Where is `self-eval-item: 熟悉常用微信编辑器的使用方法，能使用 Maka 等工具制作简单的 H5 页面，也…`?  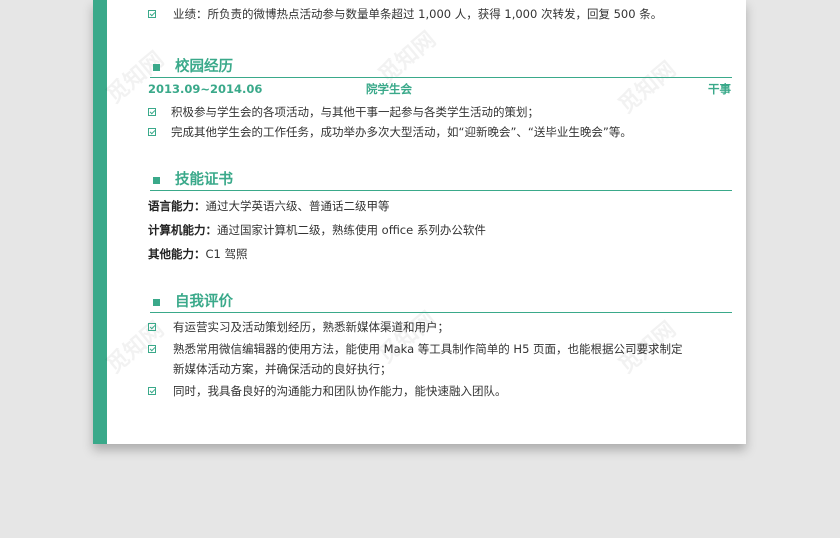 self-eval-item: 熟悉常用微信编辑器的使用方法，能使用 Maka 等工具制作简单的 H5 页面，也… is located at coordinates (428, 349).